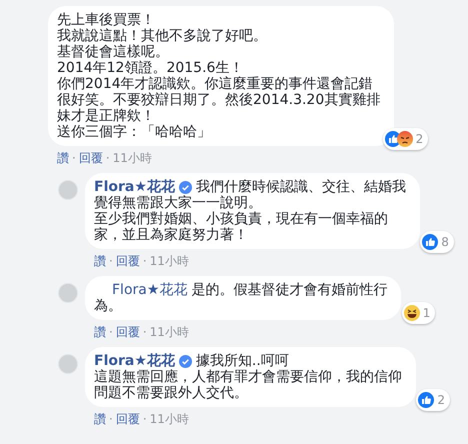 This screenshot has width=468, height=444. I want to click on comment-text: 很好笑。不要狡辯日期了。然後2014.3.20其實雞排, so click(218, 100).